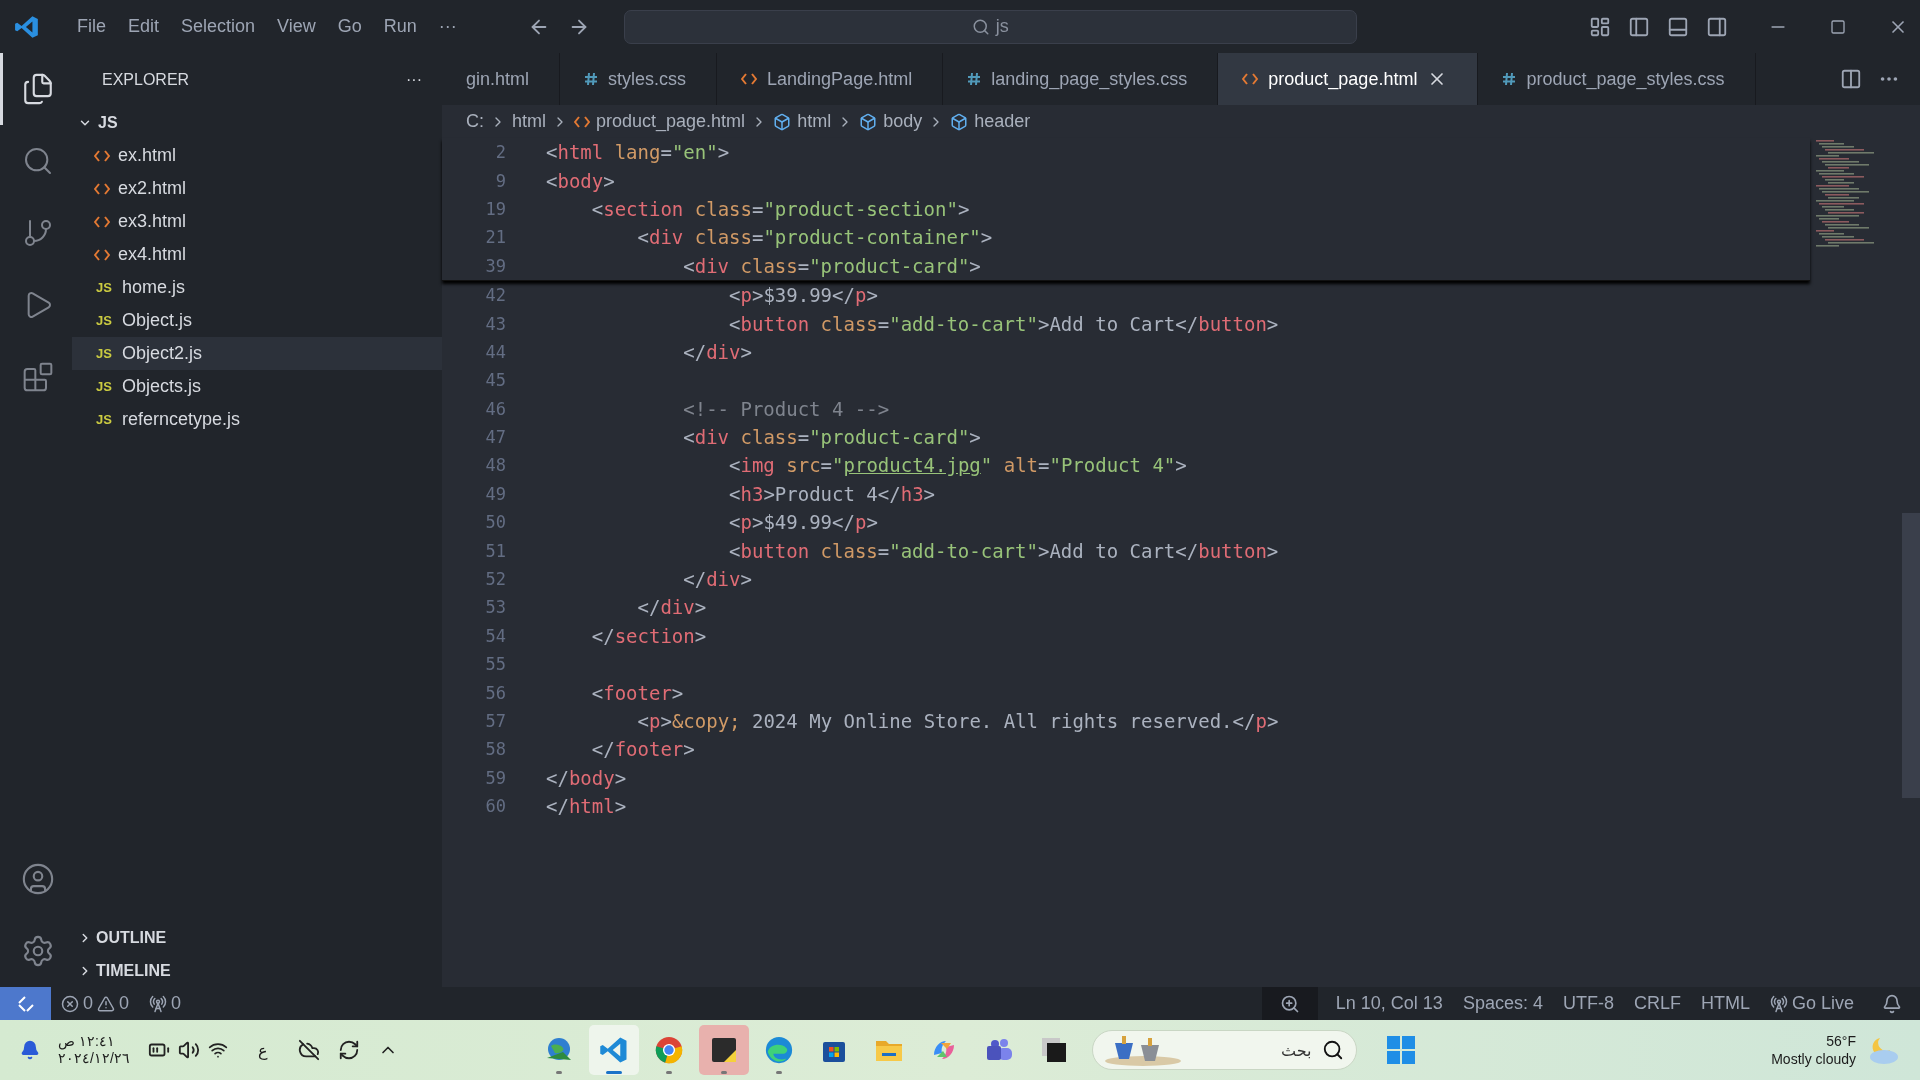 This screenshot has height=1080, width=1920. I want to click on line-number: 50, so click(495, 522).